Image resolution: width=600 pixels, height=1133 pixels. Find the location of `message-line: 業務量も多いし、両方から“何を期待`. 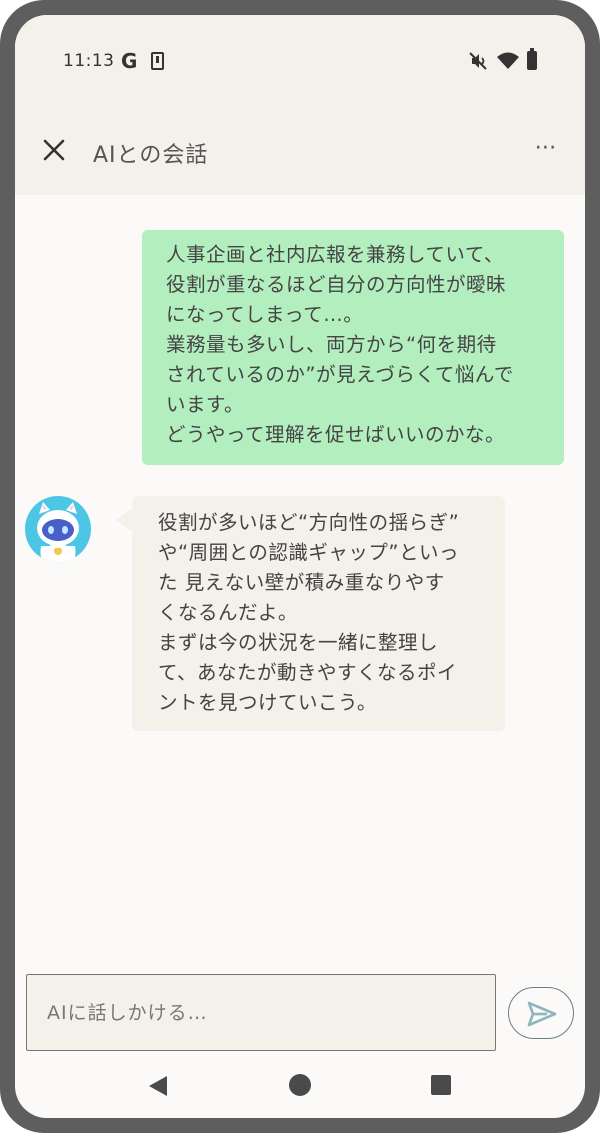

message-line: 業務量も多いし、両方から“何を期待 is located at coordinates (331, 344).